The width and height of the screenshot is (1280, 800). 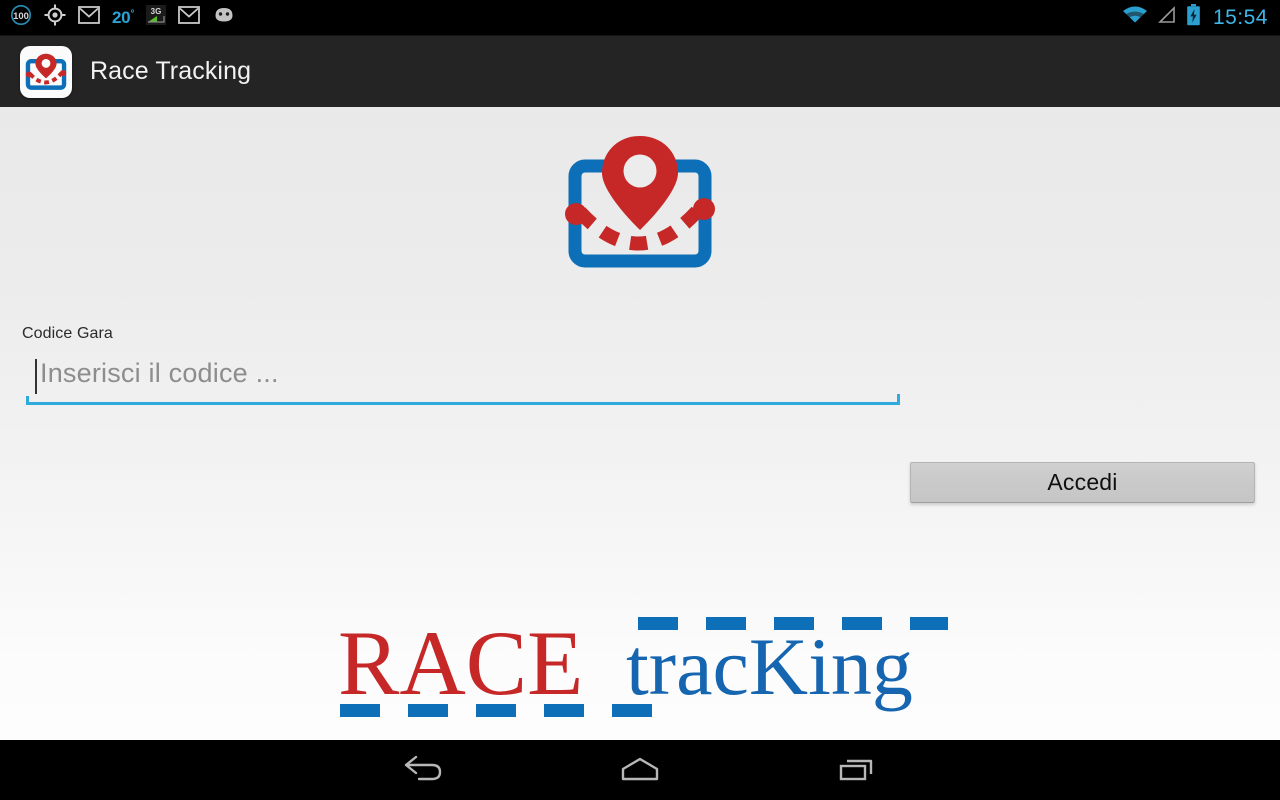 What do you see at coordinates (460, 663) in the screenshot?
I see `svg-text: RACE` at bounding box center [460, 663].